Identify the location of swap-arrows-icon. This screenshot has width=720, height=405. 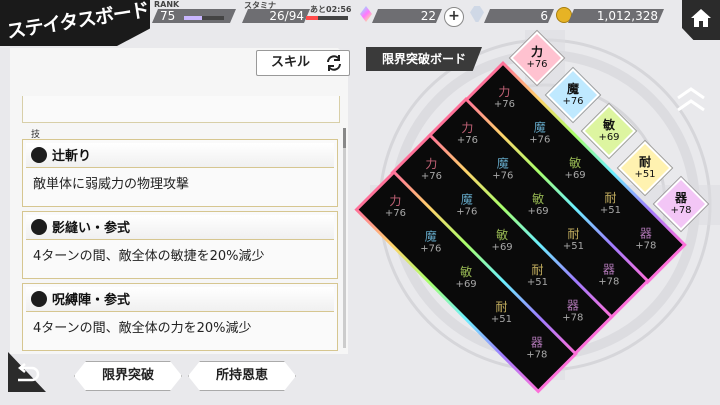
(334, 63).